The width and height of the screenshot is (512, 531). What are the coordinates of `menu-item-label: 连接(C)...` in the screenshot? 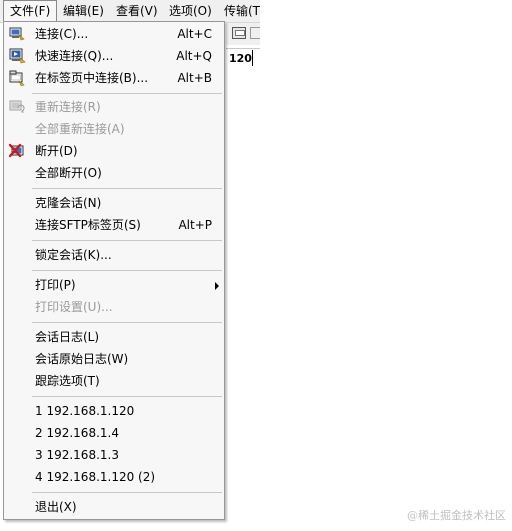 It's located at (62, 34).